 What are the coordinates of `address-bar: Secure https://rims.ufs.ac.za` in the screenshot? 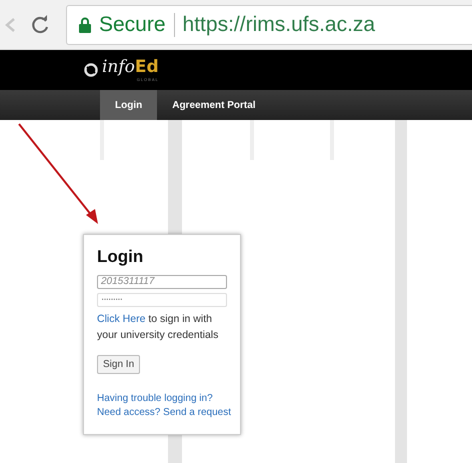 It's located at (269, 24).